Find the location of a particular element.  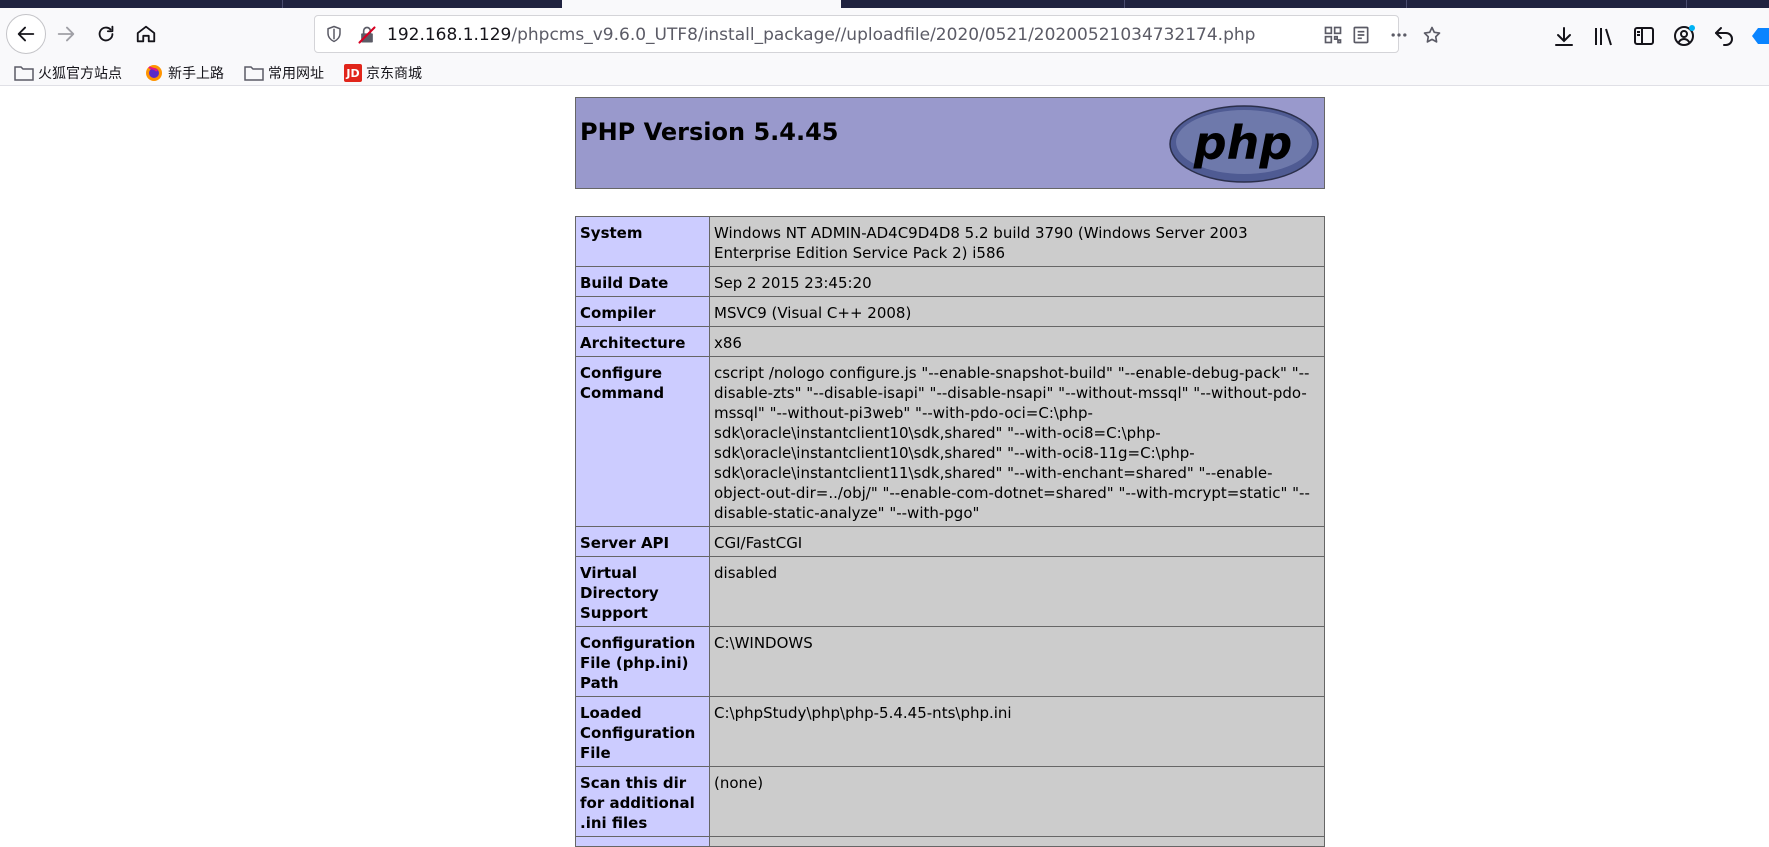

reload-button is located at coordinates (106, 34).